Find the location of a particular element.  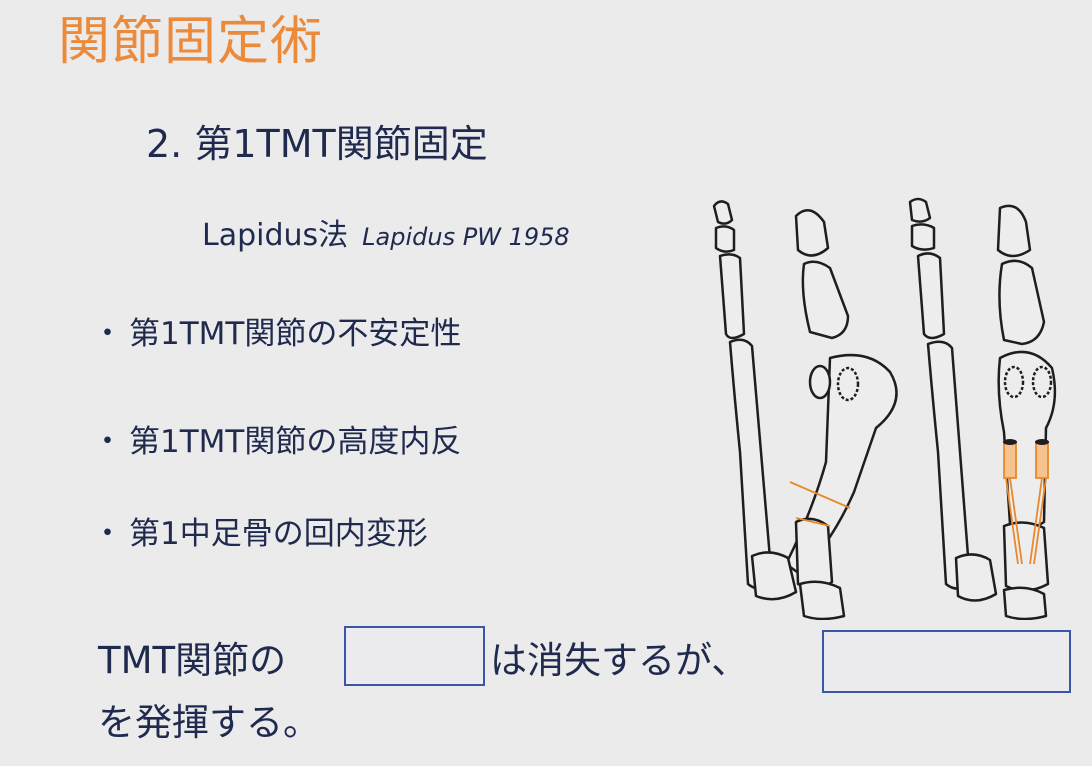

conclusion-text-part1: TMT関節の is located at coordinates (192, 660).